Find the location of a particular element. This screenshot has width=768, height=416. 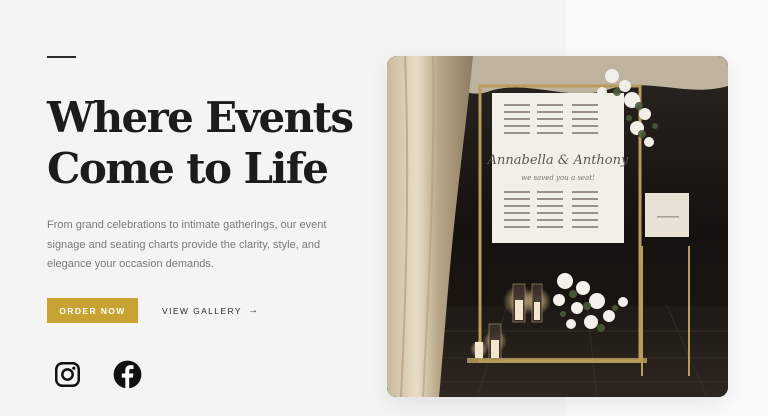

title-line-1: Where Events is located at coordinates (200, 117).